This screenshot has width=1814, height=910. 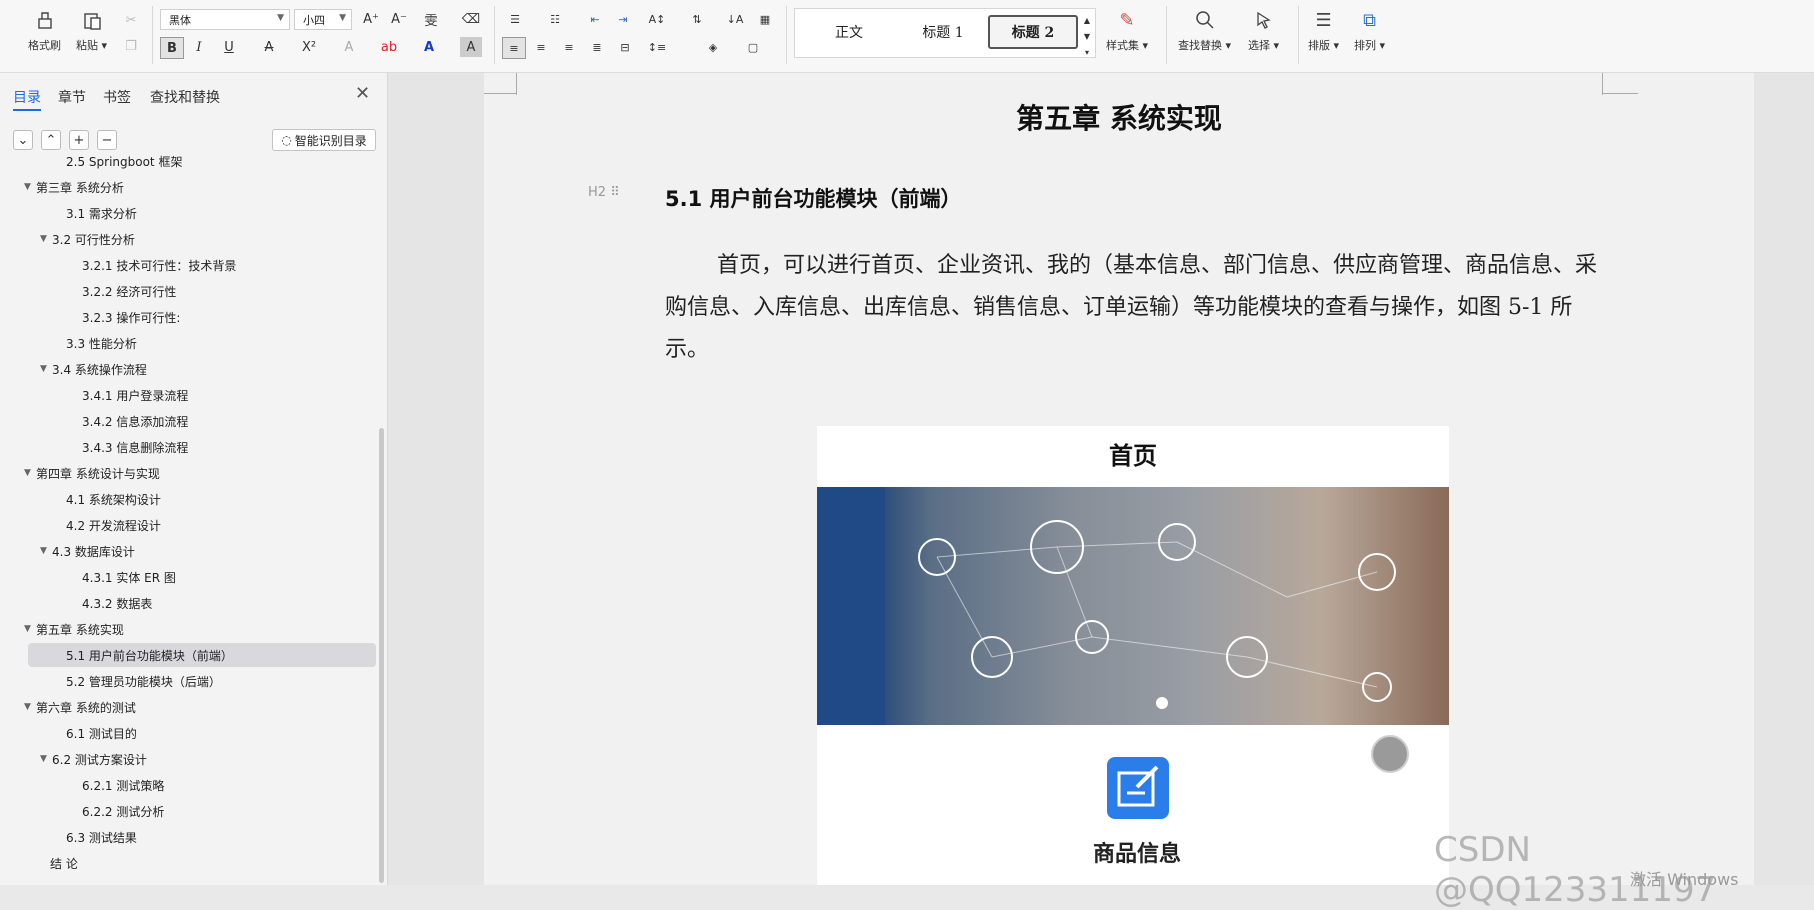 I want to click on add-heading-icon: +, so click(x=79, y=140).